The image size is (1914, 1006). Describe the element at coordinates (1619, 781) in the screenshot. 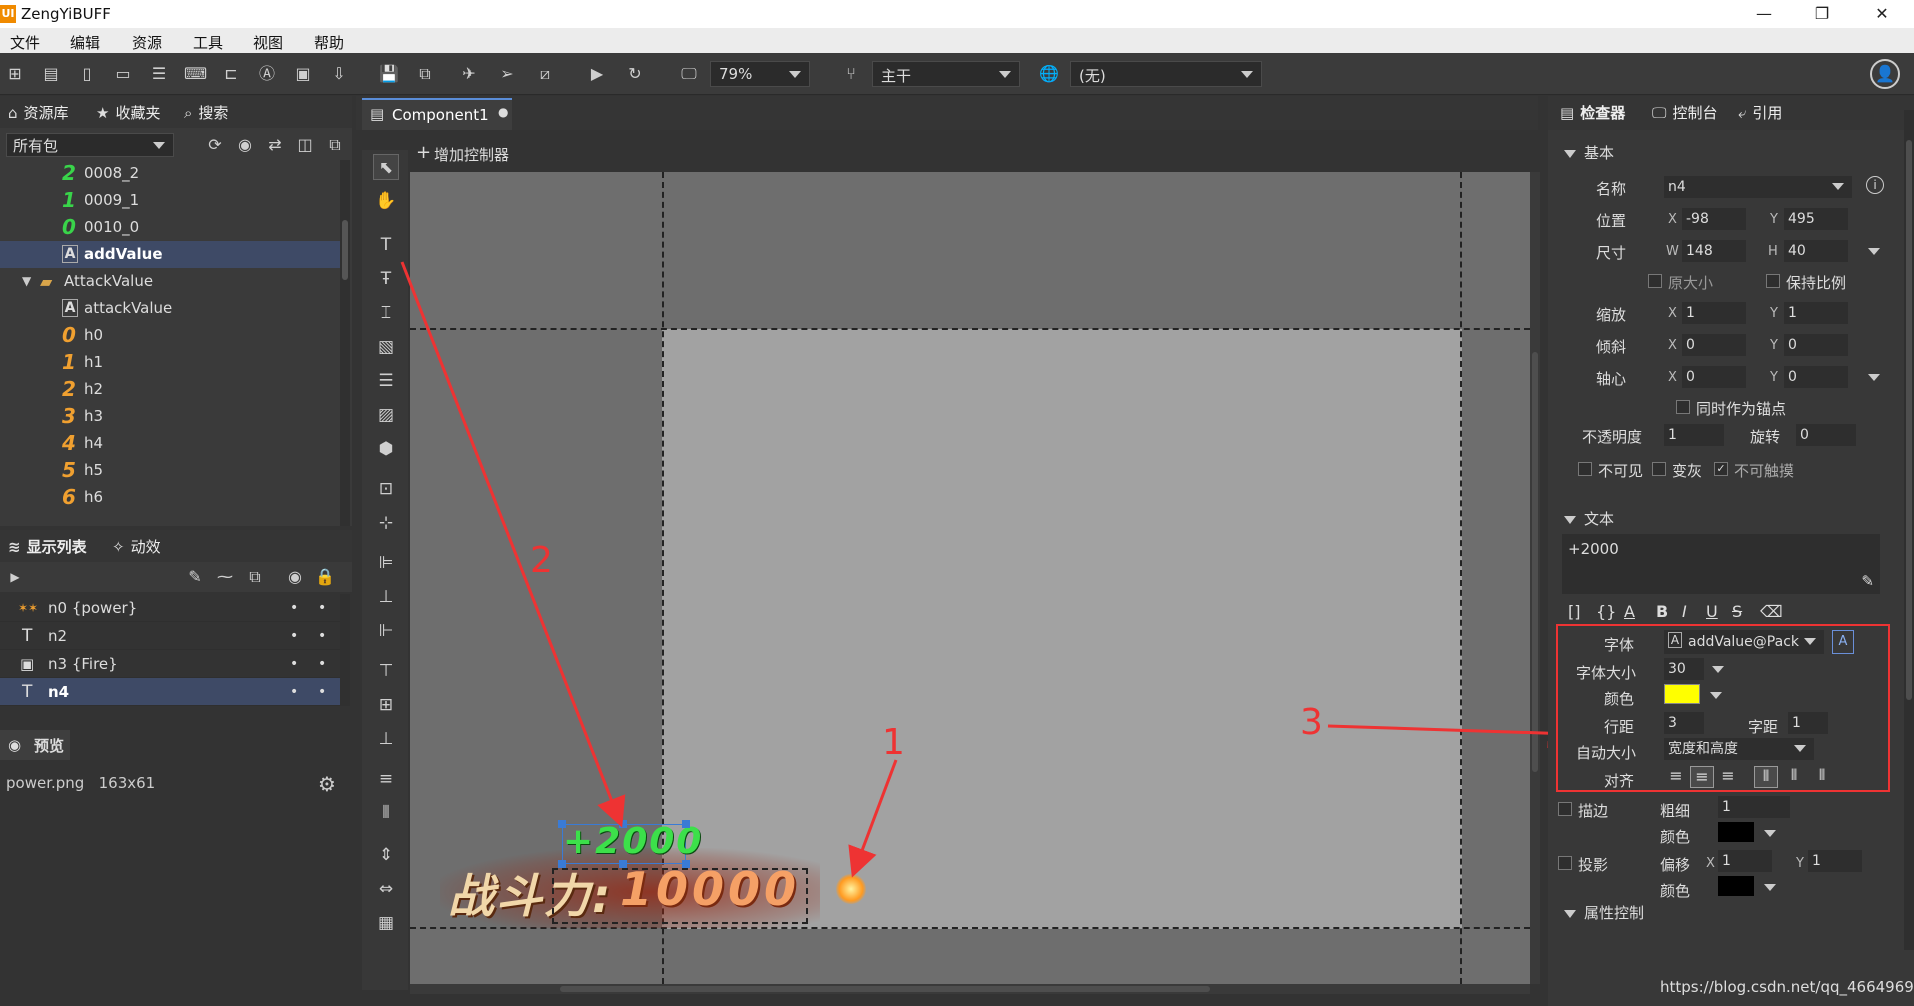

I see `align-label: 对齐` at that location.